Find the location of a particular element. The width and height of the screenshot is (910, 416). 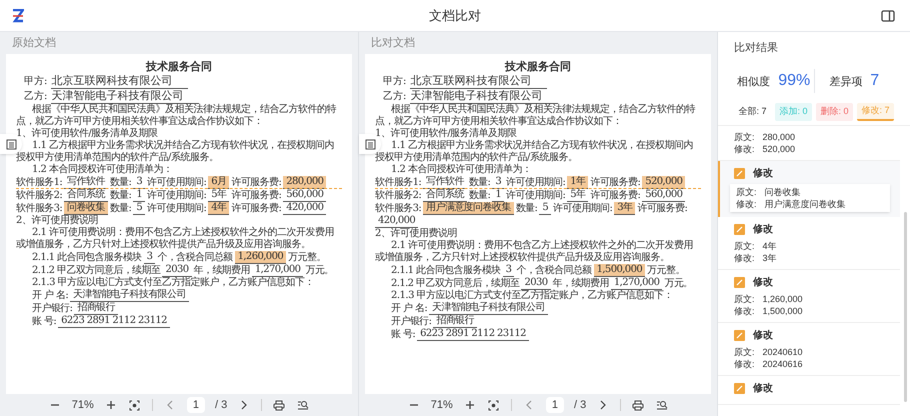

similarity-label: 相似度 is located at coordinates (753, 82).